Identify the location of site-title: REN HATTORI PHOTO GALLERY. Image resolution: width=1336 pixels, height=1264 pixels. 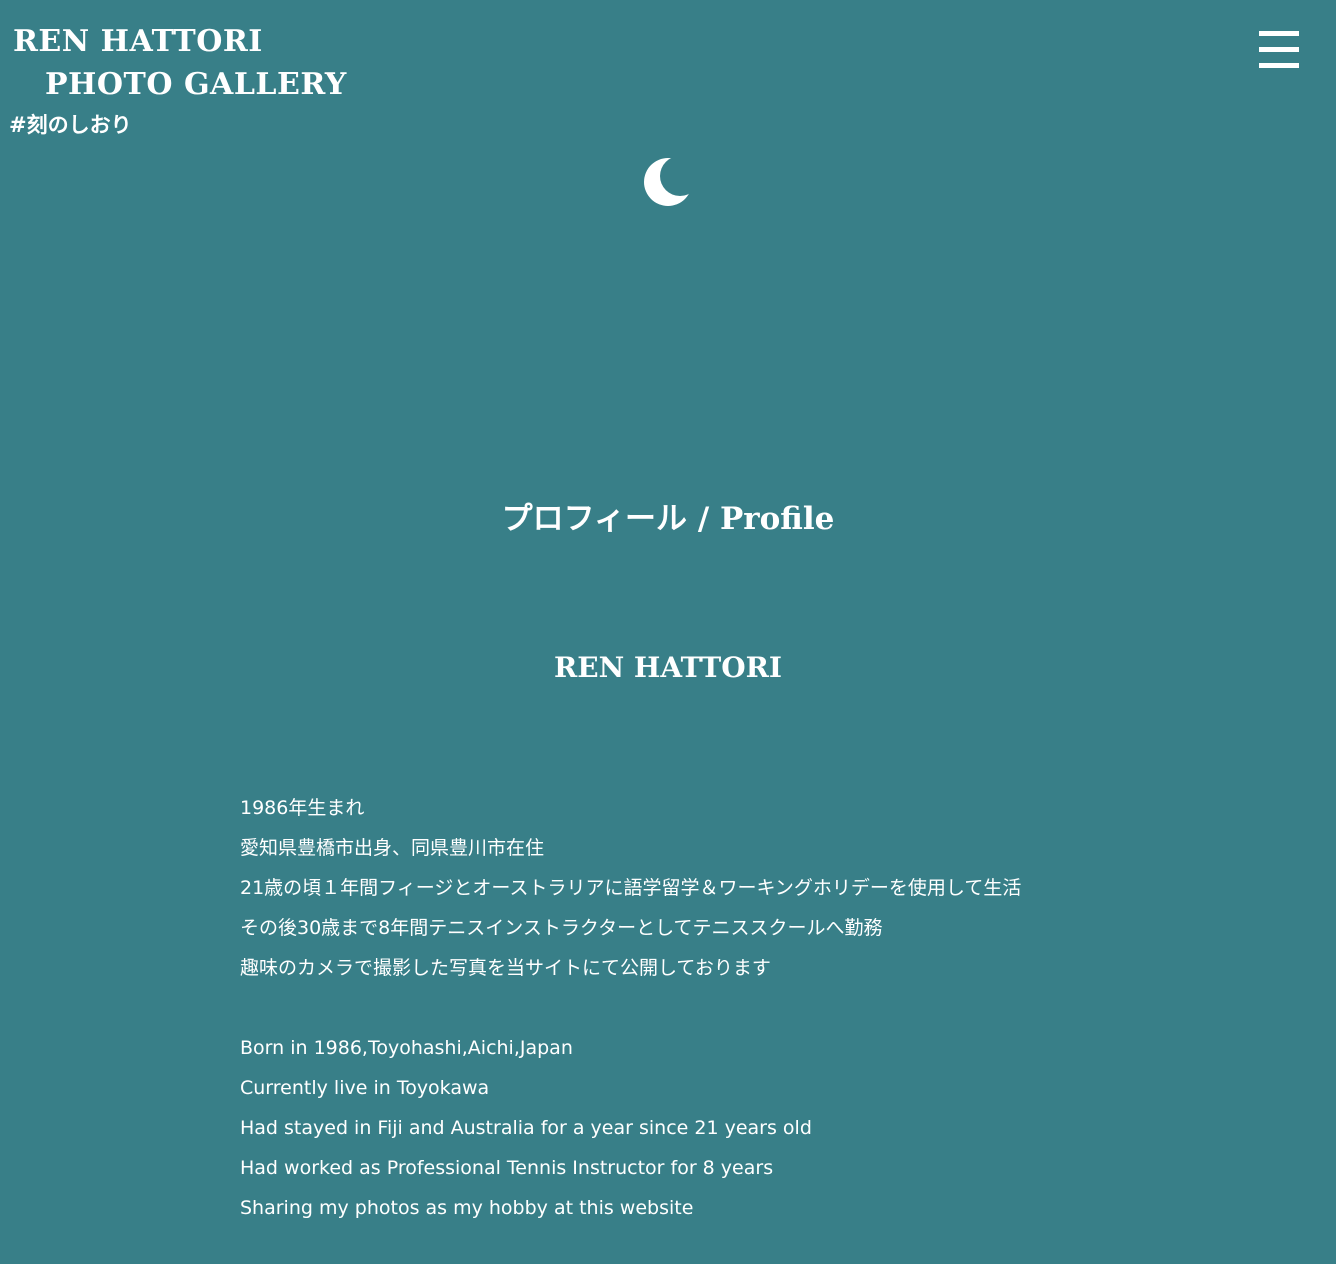
(180, 63).